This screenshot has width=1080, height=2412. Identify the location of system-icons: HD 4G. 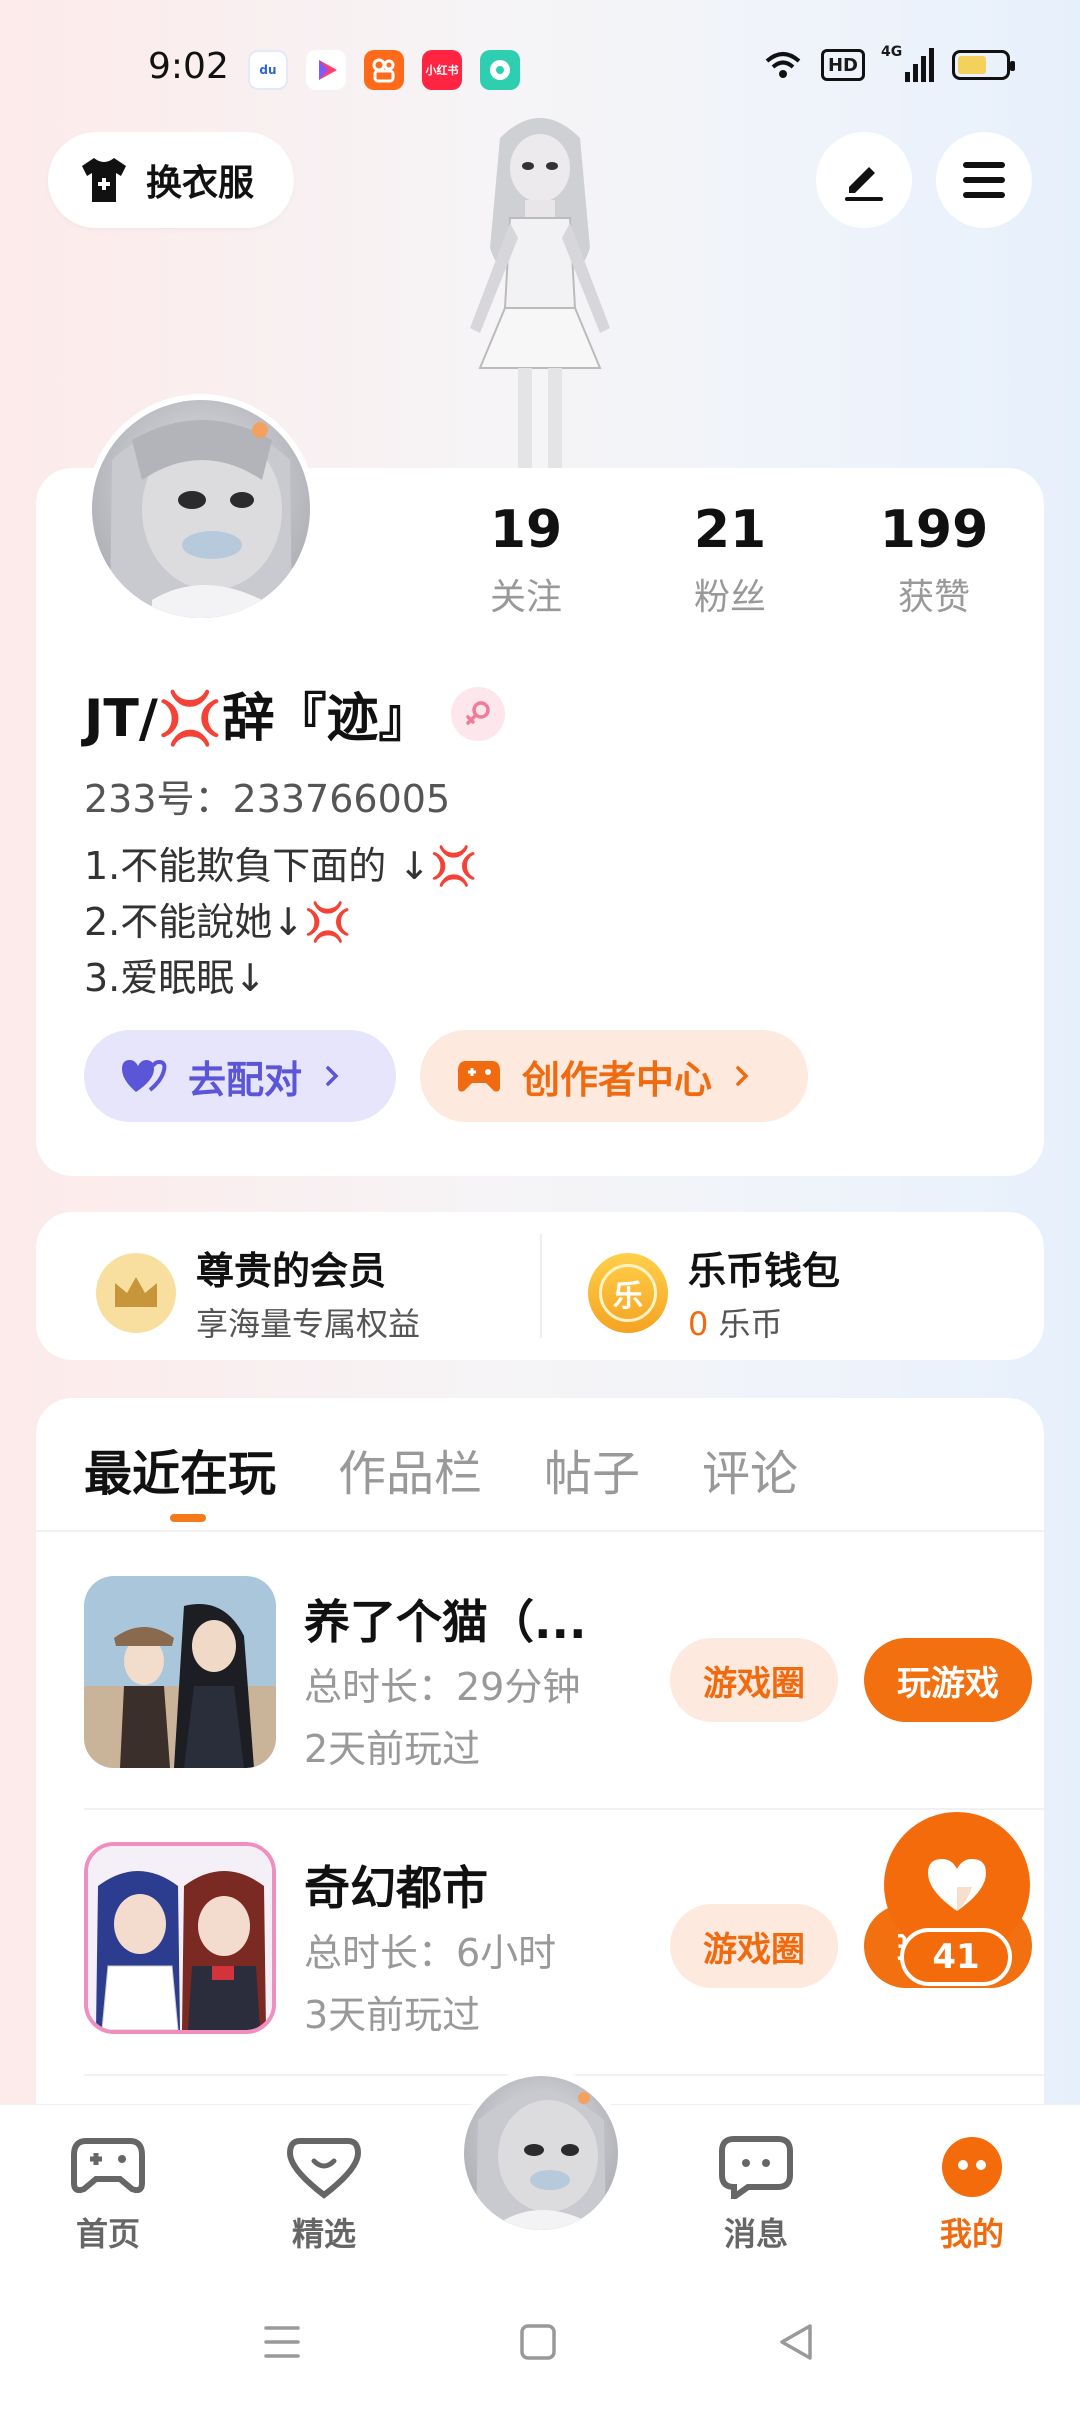
(889, 63).